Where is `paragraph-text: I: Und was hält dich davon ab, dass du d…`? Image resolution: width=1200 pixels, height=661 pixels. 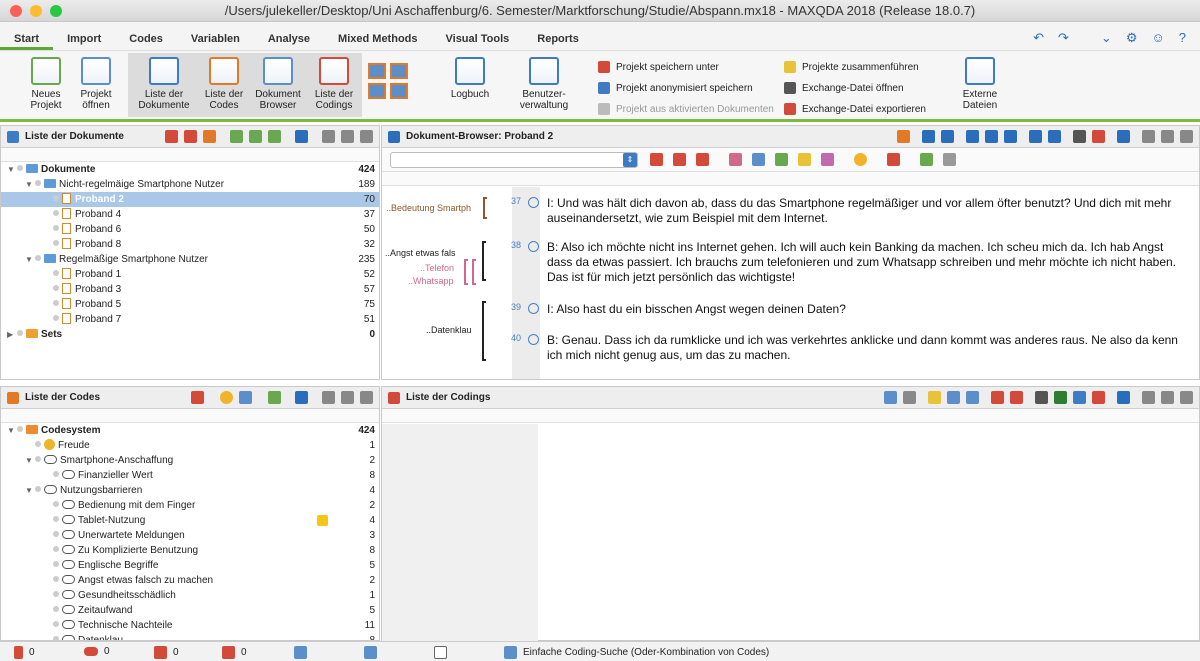
paragraph-text: I: Und was hält dich davon ab, dass du d… is located at coordinates (867, 211).